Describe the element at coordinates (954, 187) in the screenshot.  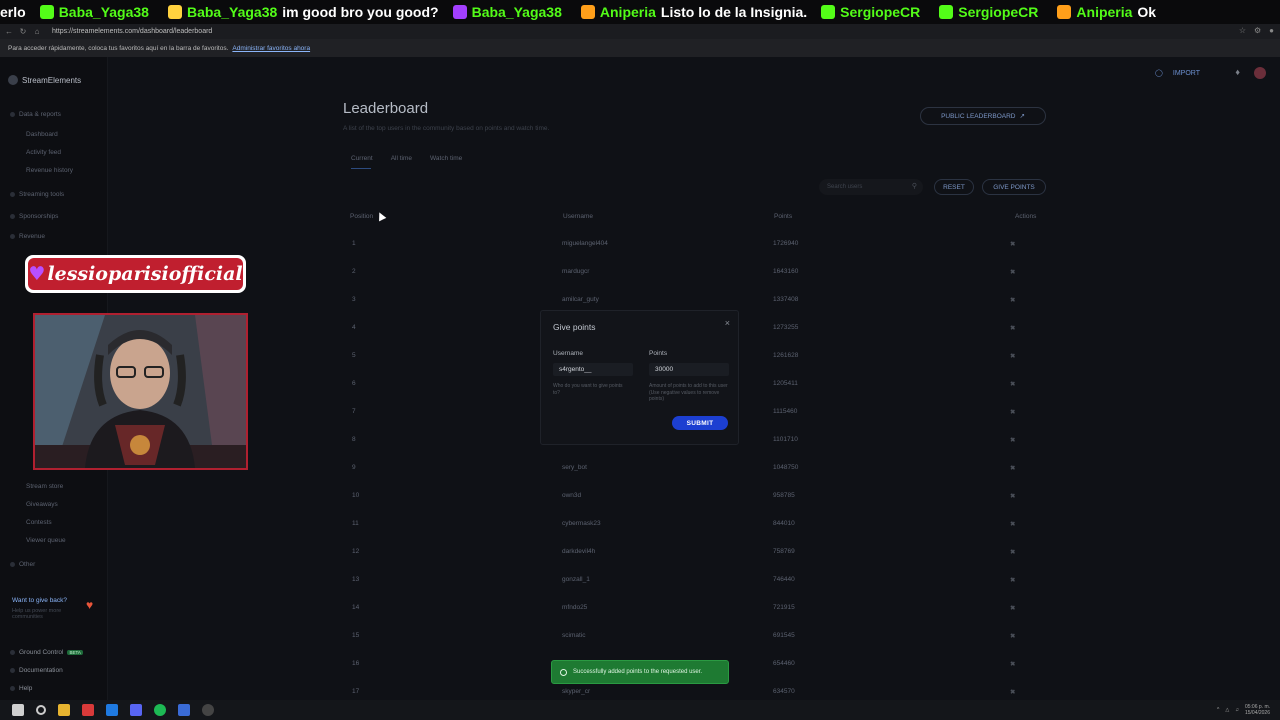
I see `reset-button: RESET` at that location.